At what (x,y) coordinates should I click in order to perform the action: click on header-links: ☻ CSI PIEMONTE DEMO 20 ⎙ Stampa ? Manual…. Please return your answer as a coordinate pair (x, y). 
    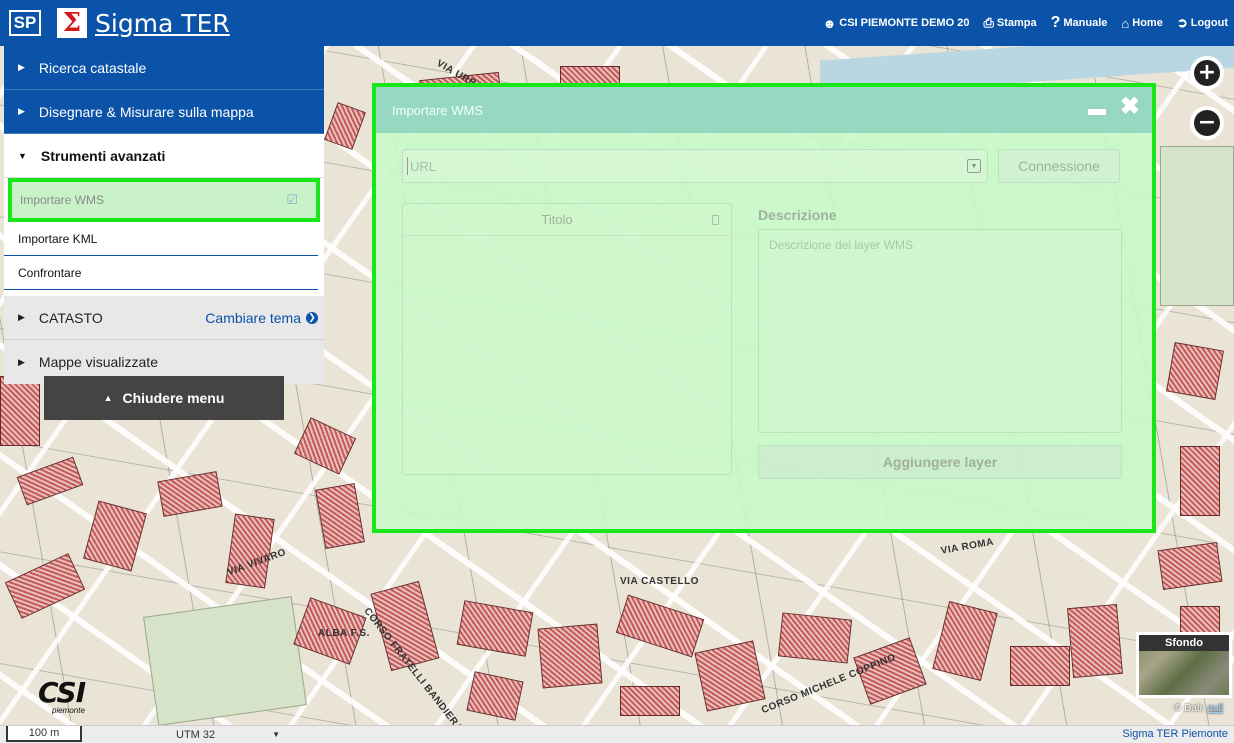
    Looking at the image, I should click on (1025, 23).